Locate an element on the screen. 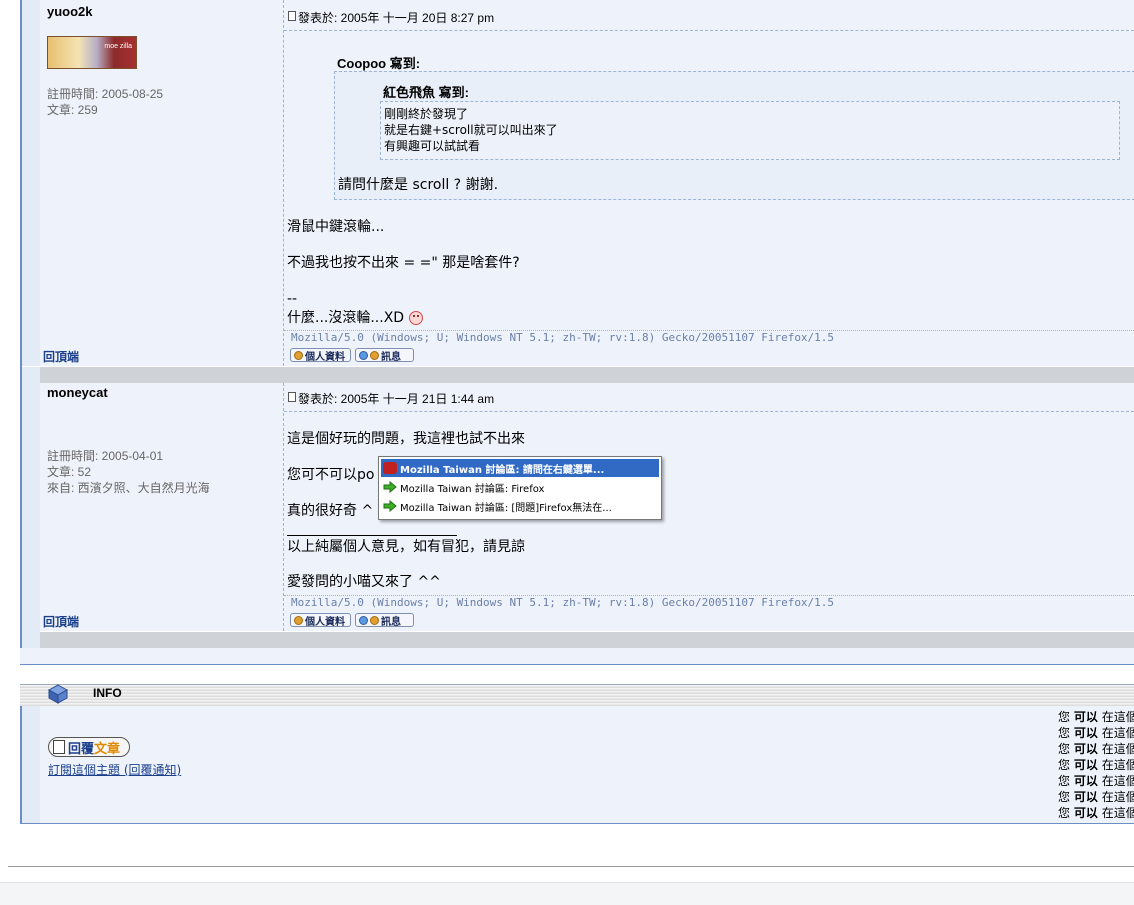 This screenshot has width=1134, height=905. subscribe-link: 訂閱這個主題 (回覆通知) is located at coordinates (114, 769).